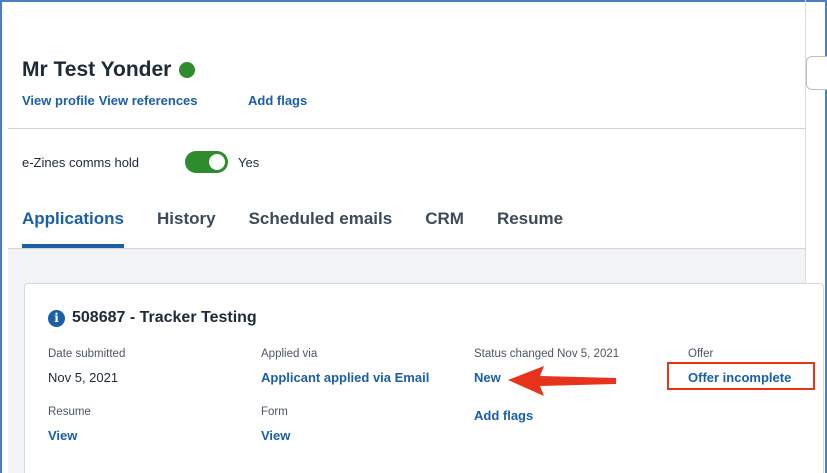 This screenshot has height=473, width=827. What do you see at coordinates (444, 229) in the screenshot?
I see `tab-crm: CRM` at bounding box center [444, 229].